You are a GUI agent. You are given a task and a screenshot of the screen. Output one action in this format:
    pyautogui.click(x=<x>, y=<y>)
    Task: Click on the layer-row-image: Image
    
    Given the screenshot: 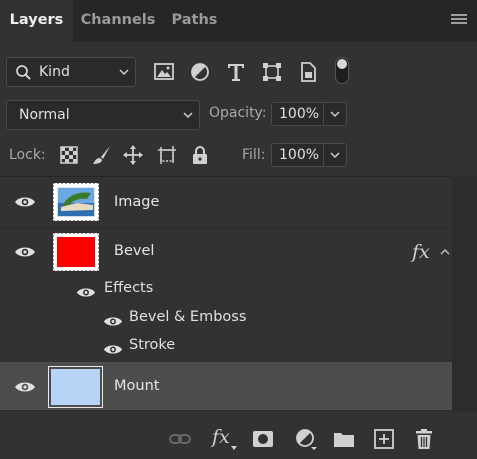 What is the action you would take?
    pyautogui.click(x=226, y=202)
    